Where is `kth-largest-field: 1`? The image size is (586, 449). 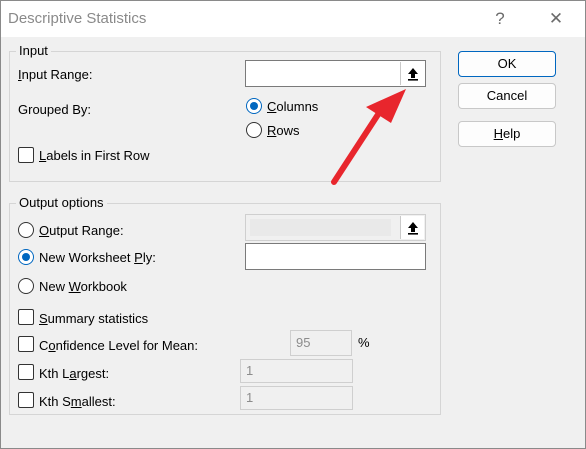 kth-largest-field: 1 is located at coordinates (296, 371).